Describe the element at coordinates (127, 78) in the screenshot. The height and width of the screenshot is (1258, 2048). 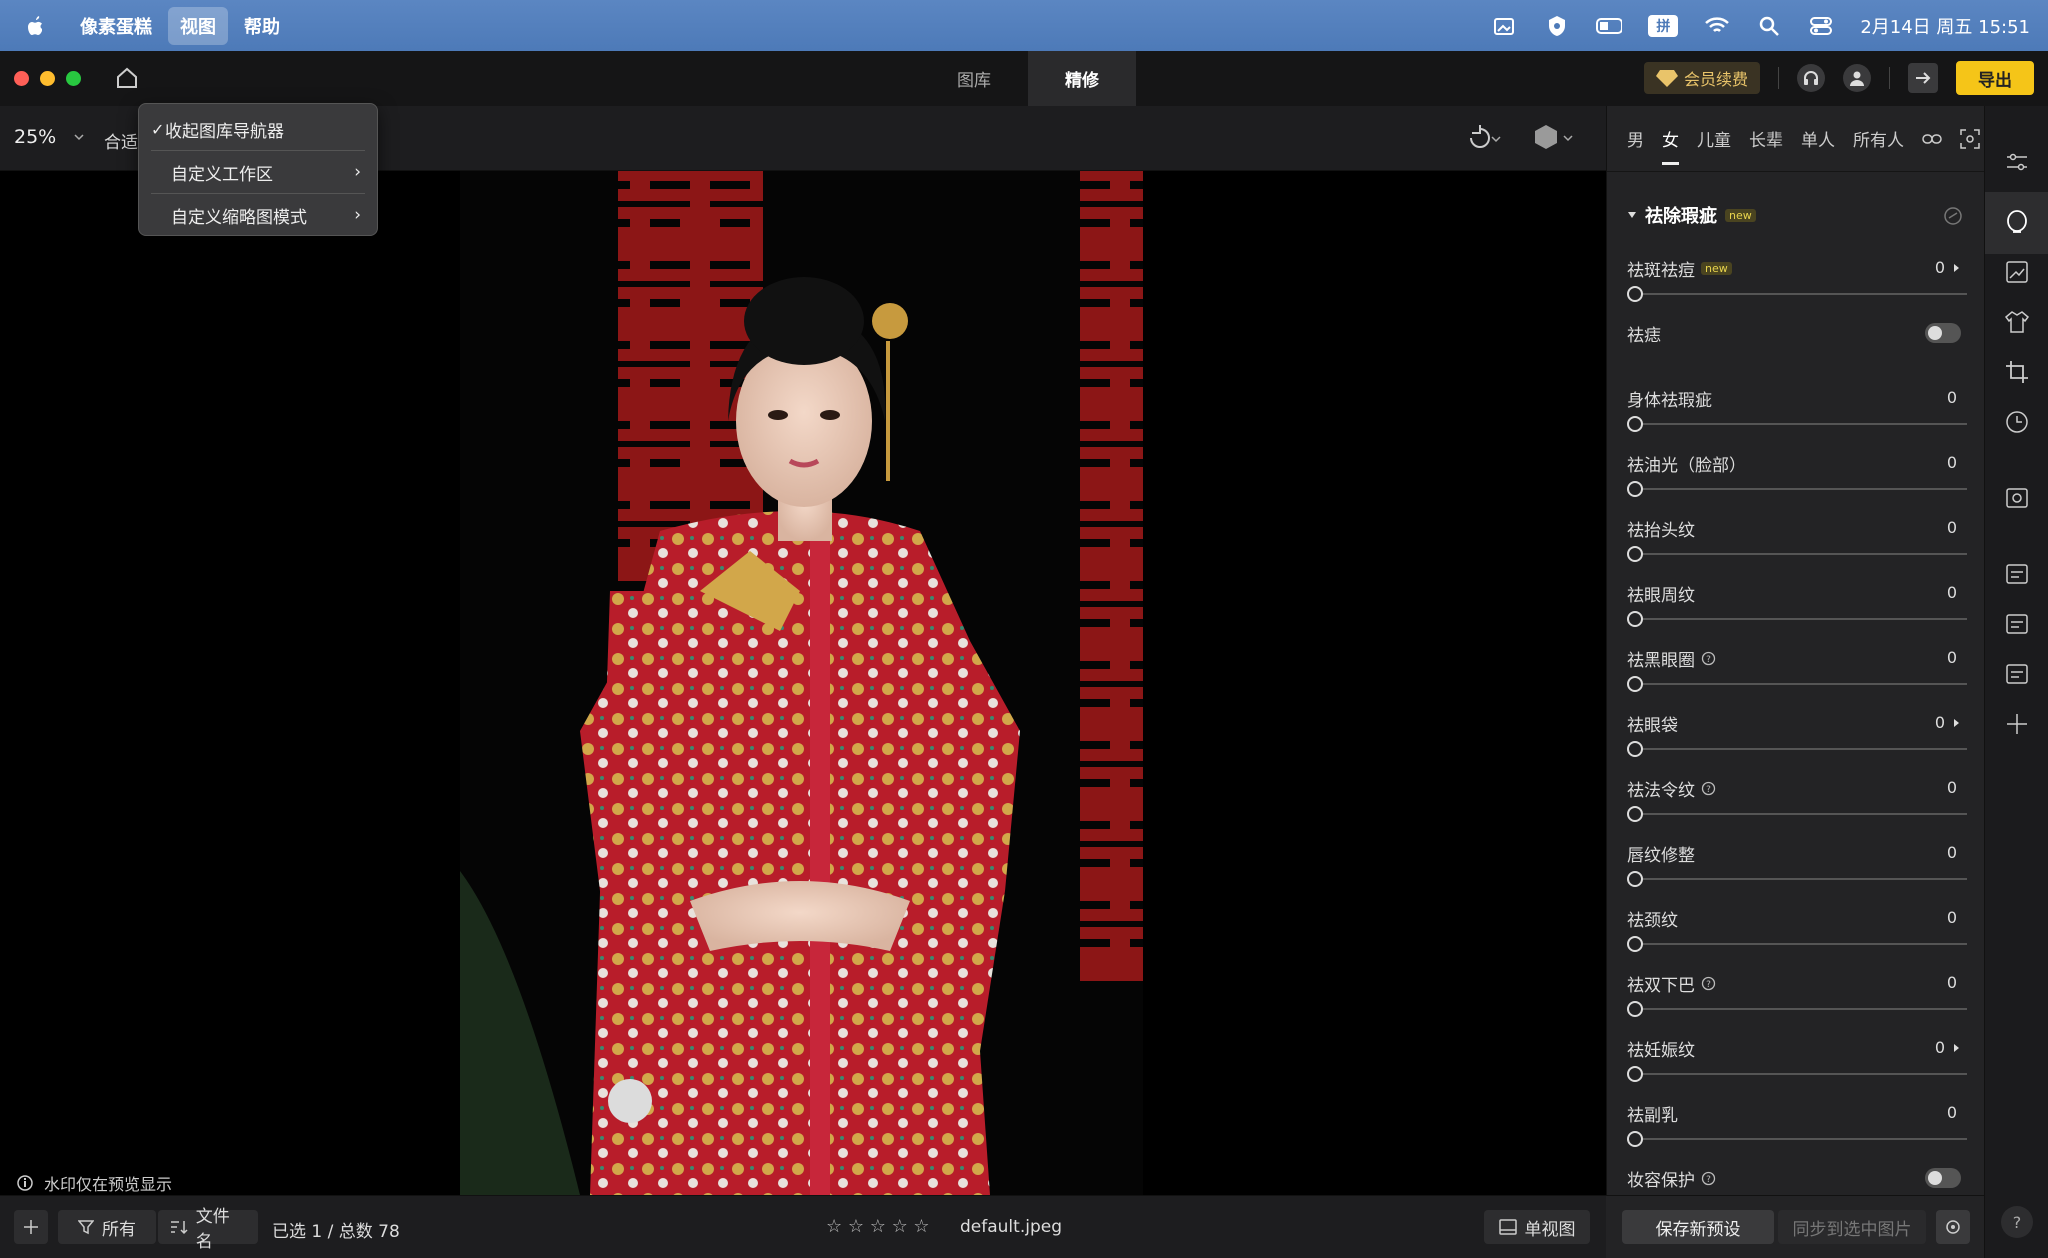
I see `home-icon` at that location.